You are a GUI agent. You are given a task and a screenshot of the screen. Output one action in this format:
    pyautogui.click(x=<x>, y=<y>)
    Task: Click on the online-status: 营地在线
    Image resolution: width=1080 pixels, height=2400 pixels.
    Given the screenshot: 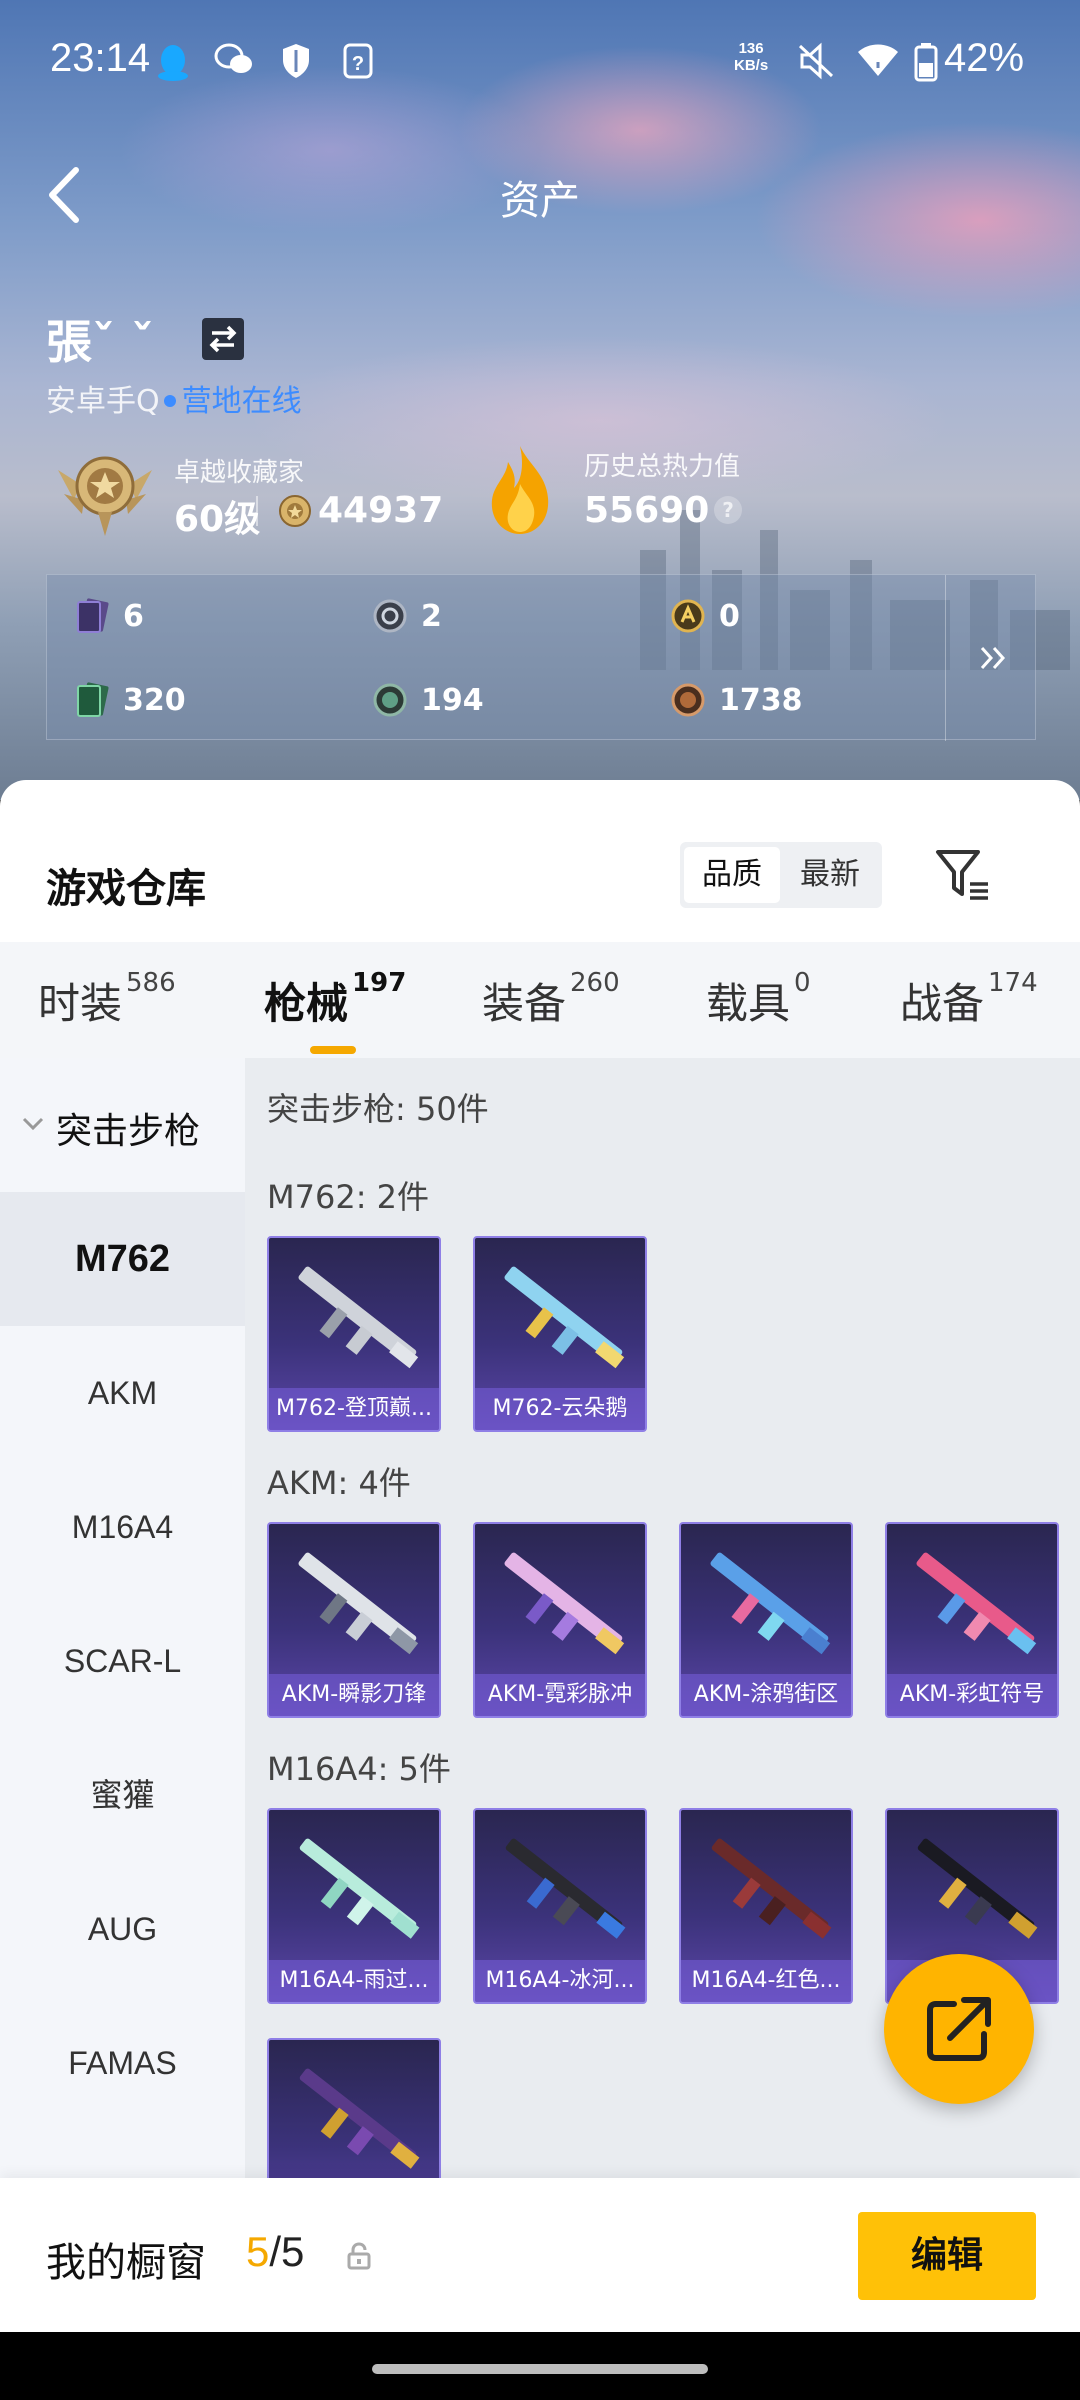 What is the action you would take?
    pyautogui.click(x=241, y=401)
    